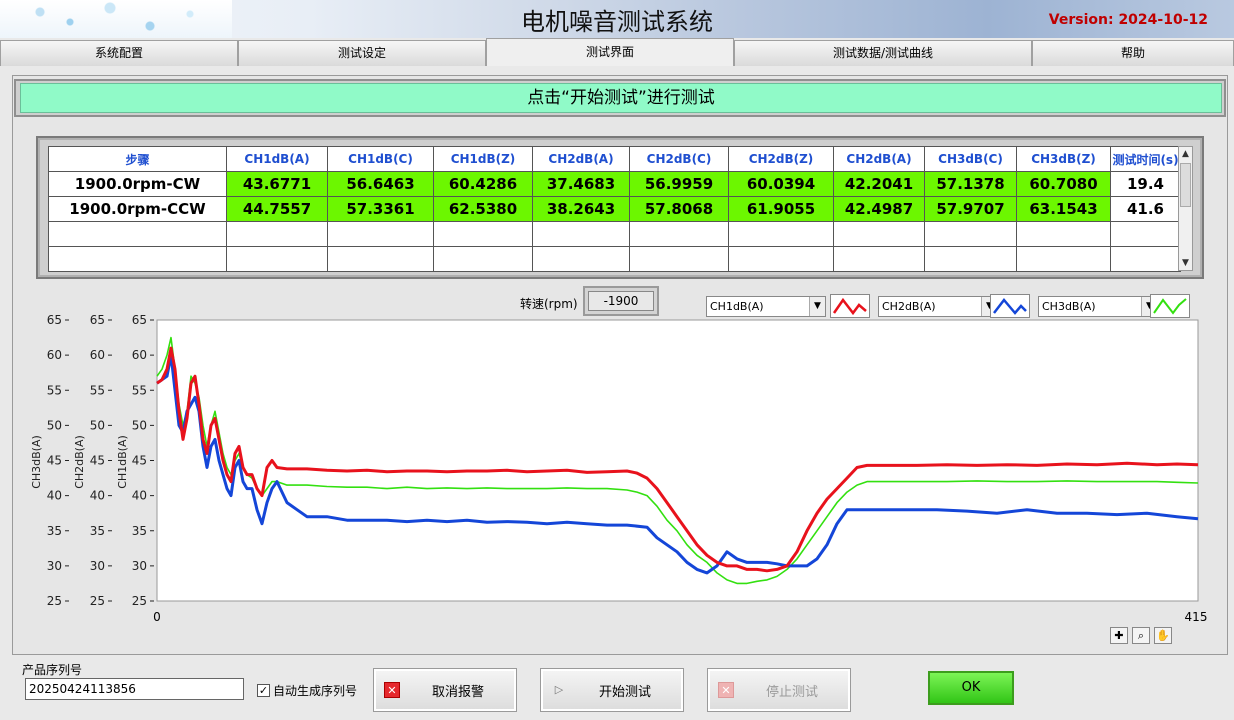 This screenshot has width=1234, height=720. Describe the element at coordinates (36, 462) in the screenshot. I see `y-axis-title: CH3dB(A)` at that location.